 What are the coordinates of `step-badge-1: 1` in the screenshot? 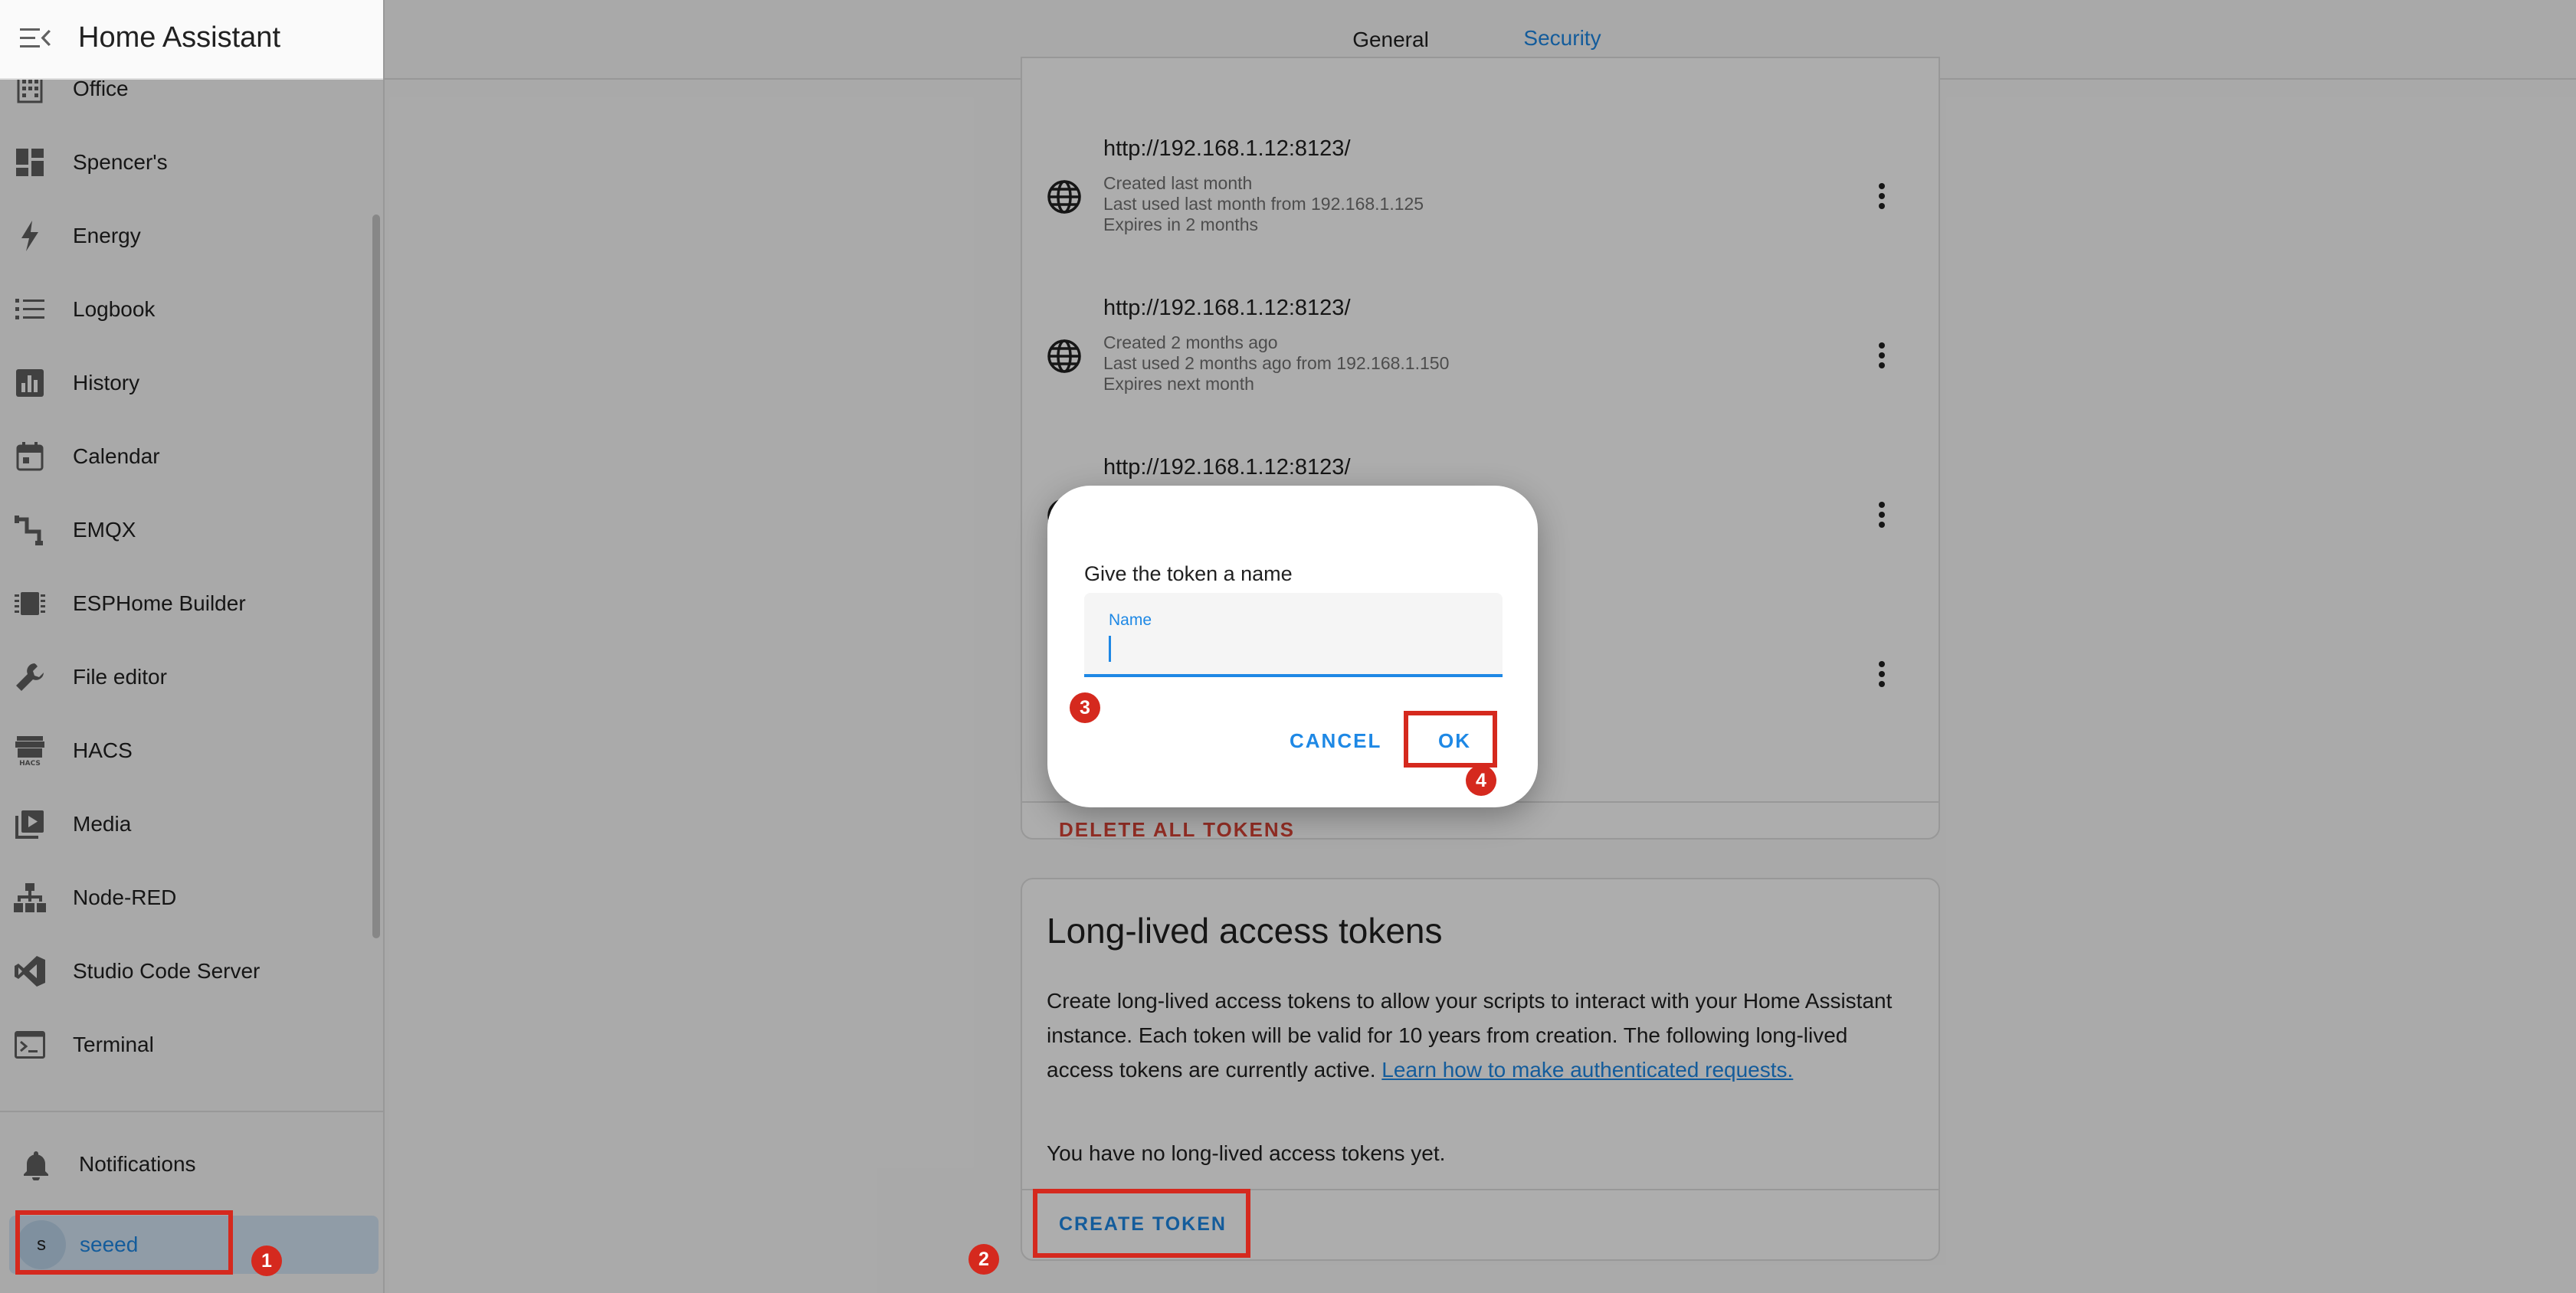 It's located at (266, 1261).